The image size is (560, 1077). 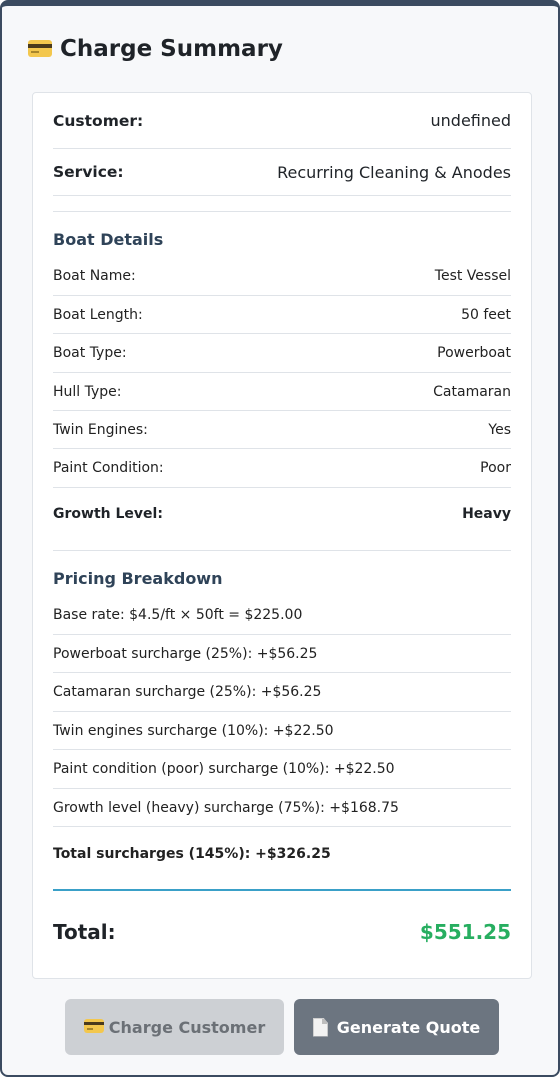 I want to click on charge-customer-button: Charge Customer, so click(x=174, y=1027).